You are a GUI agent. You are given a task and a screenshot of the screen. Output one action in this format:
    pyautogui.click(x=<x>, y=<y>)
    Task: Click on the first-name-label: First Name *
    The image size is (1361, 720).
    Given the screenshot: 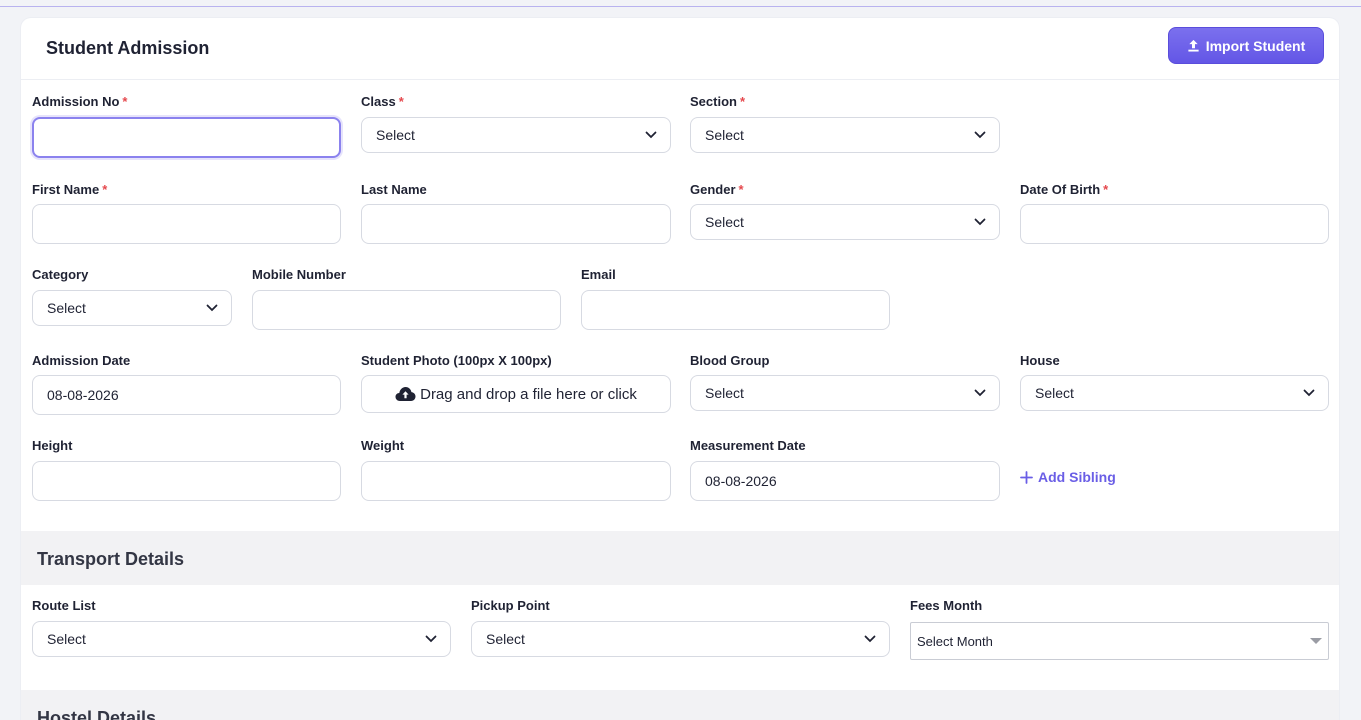 What is the action you would take?
    pyautogui.click(x=70, y=189)
    